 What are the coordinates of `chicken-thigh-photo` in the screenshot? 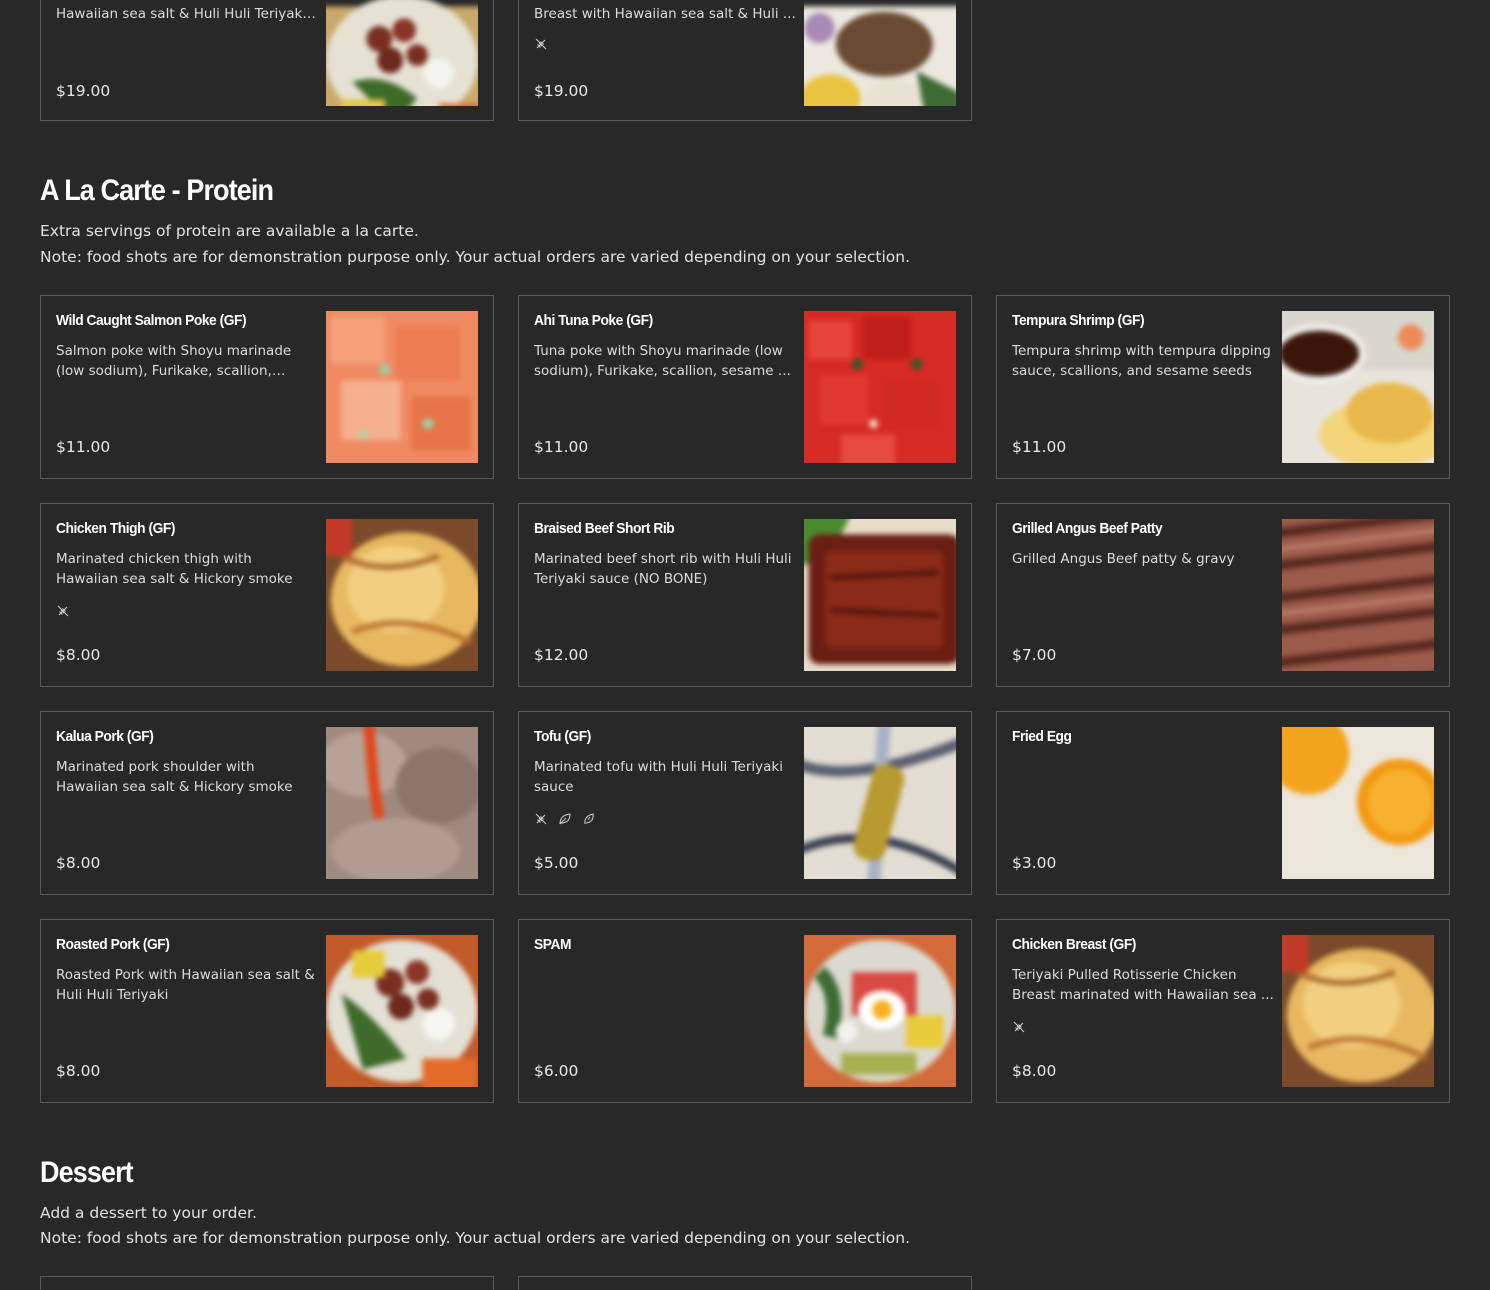 It's located at (402, 595).